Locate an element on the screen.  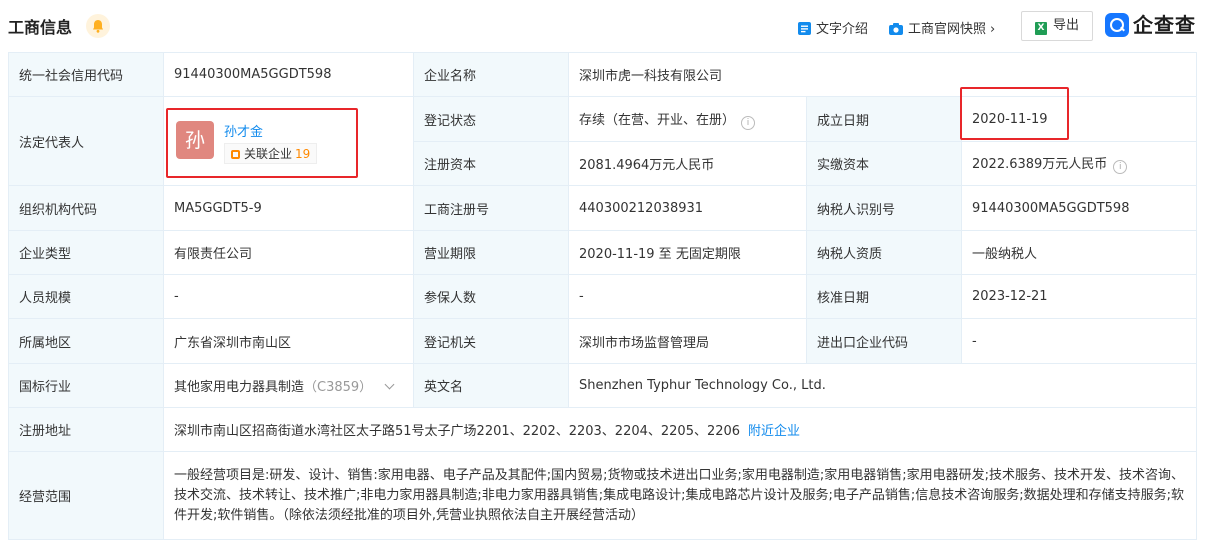
insured-value: - is located at coordinates (687, 296).